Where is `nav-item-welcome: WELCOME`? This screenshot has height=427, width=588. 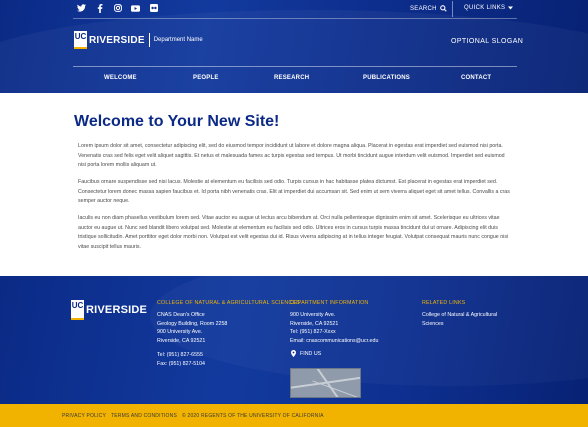 nav-item-welcome: WELCOME is located at coordinates (120, 78).